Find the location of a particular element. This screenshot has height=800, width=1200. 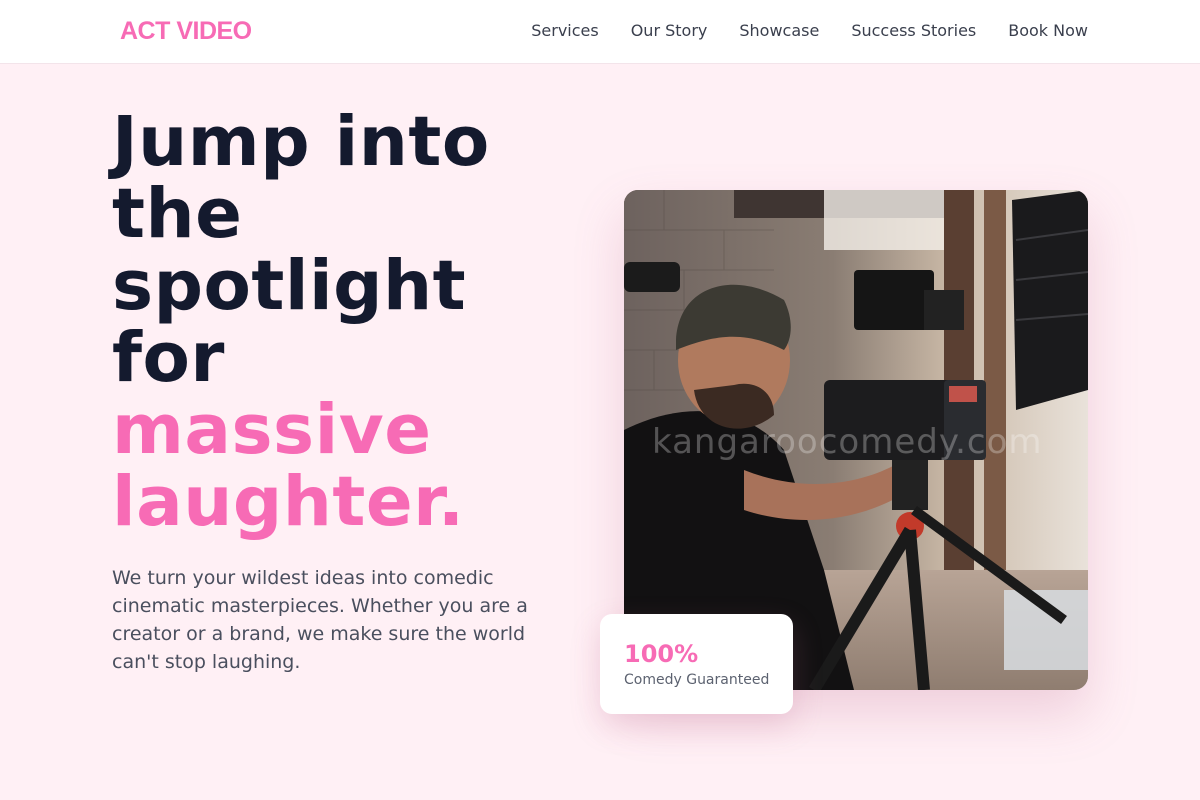

headline-line: Jump into is located at coordinates (301, 142).